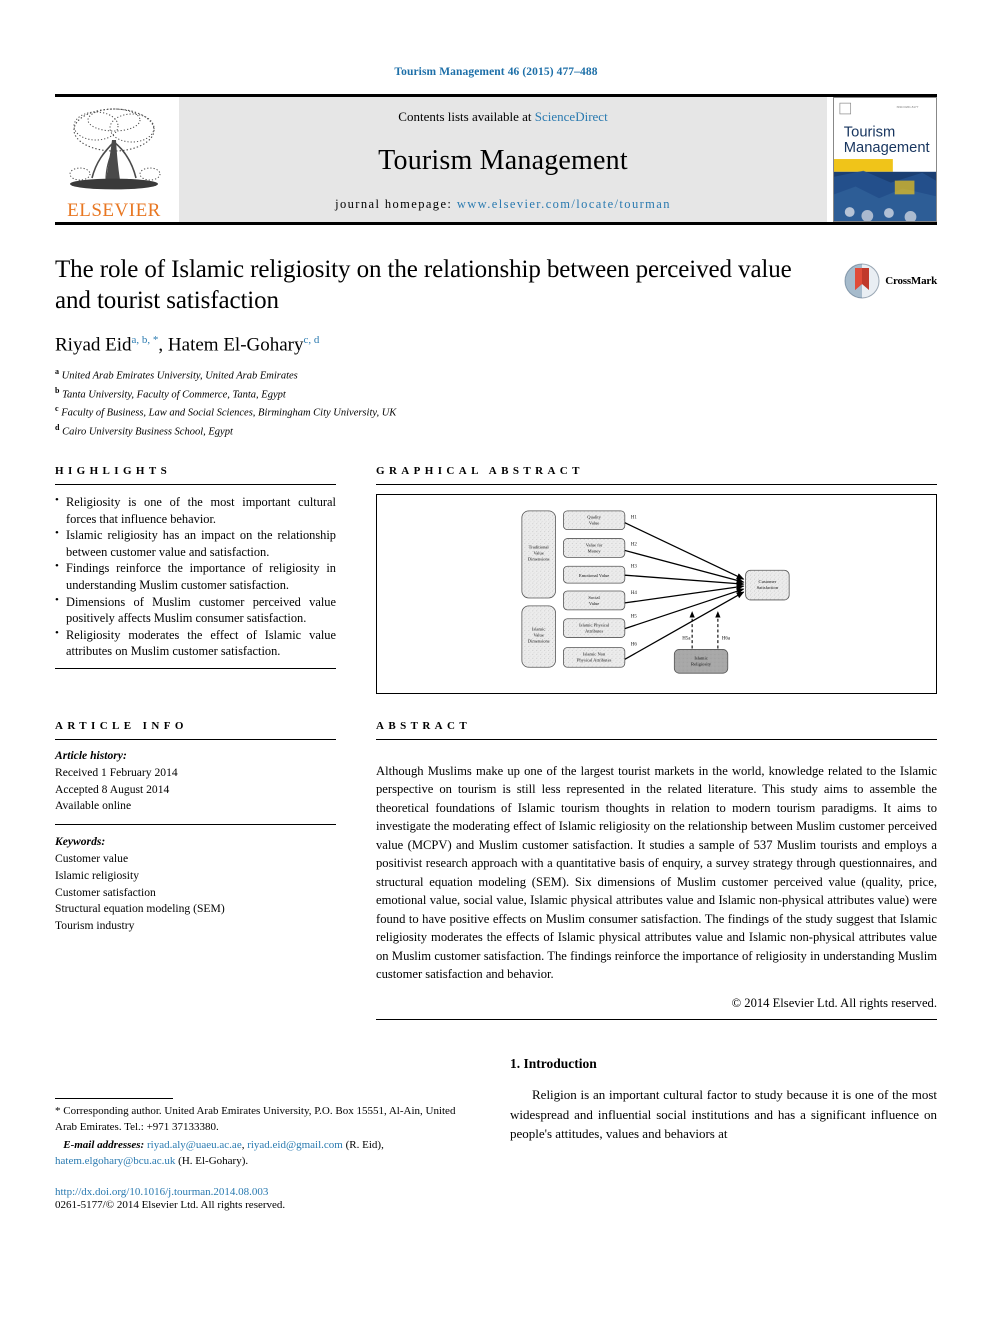 Image resolution: width=992 pixels, height=1323 pixels. What do you see at coordinates (57, 372) in the screenshot?
I see `affiliation-marker: a` at bounding box center [57, 372].